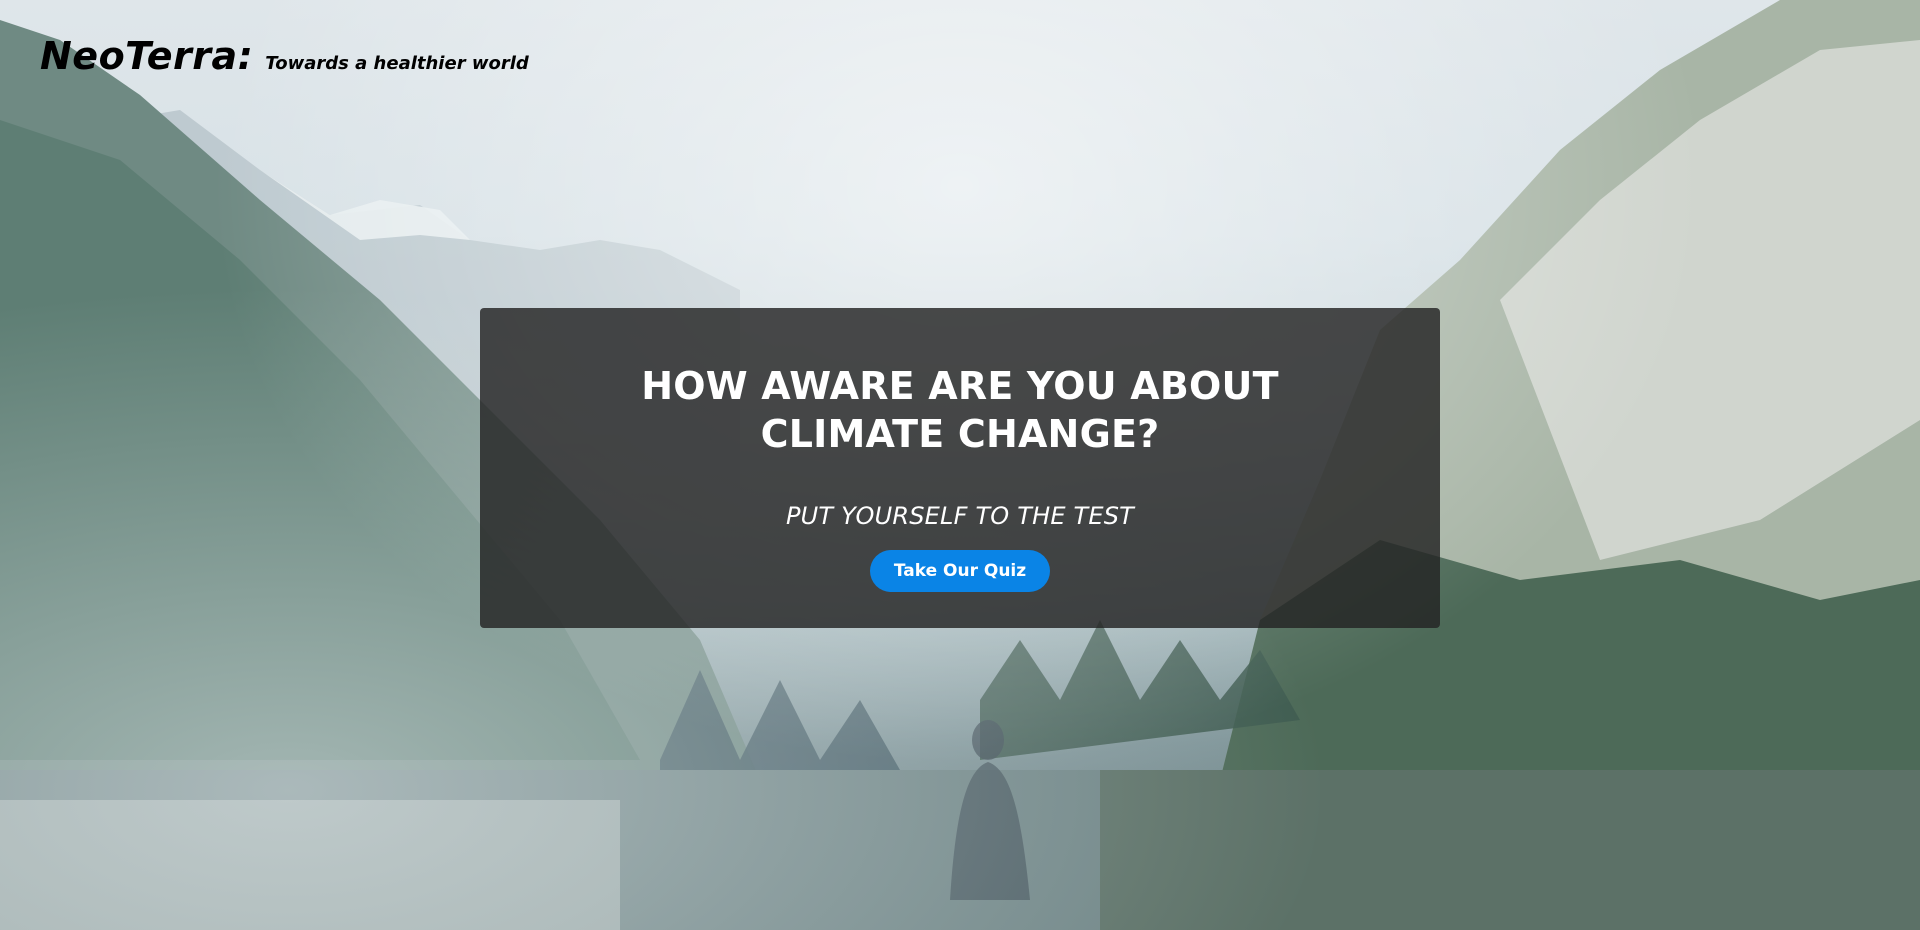  What do you see at coordinates (960, 410) in the screenshot?
I see `hero-title: HOW AWARE ARE YOU ABOUT CLIMATE CHANGE?` at bounding box center [960, 410].